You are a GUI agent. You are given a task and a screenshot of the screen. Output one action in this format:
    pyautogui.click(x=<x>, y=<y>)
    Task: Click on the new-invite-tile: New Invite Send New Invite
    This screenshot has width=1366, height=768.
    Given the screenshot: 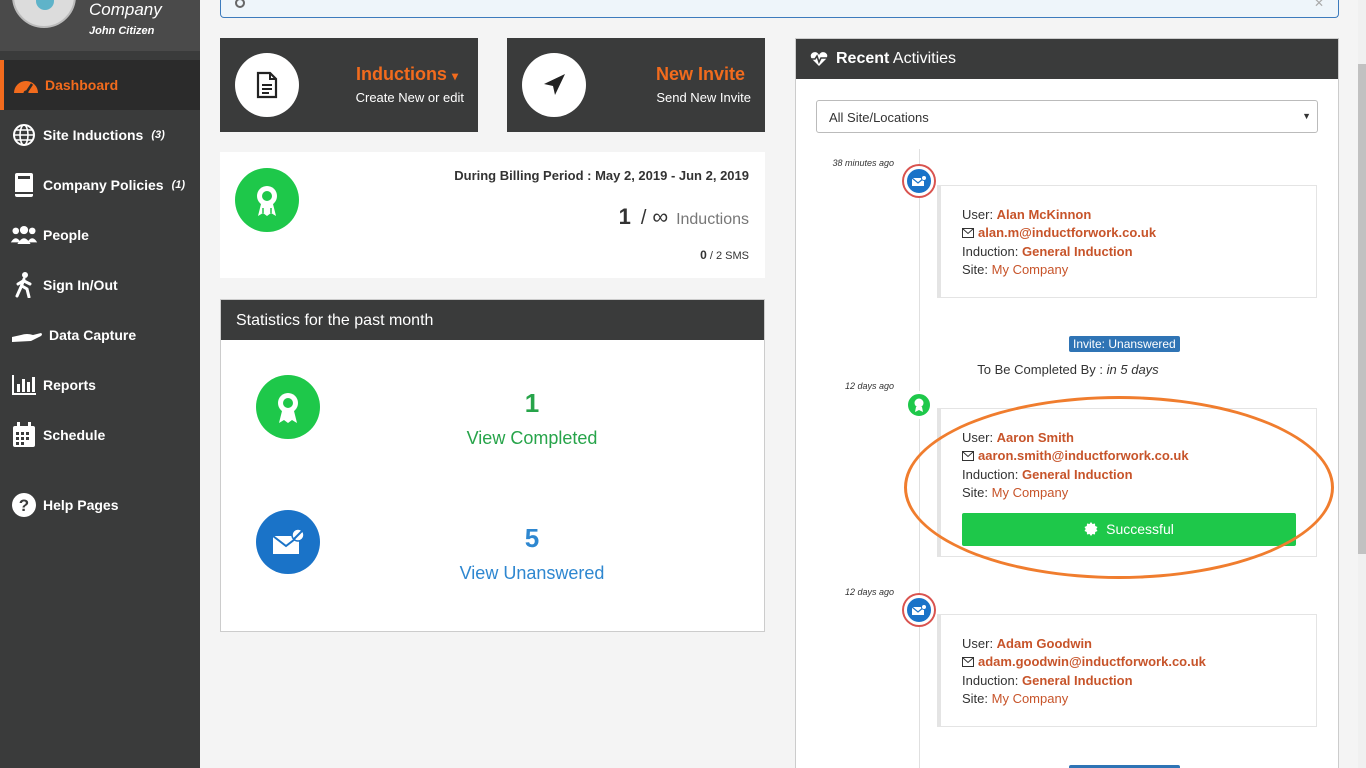 What is the action you would take?
    pyautogui.click(x=636, y=85)
    